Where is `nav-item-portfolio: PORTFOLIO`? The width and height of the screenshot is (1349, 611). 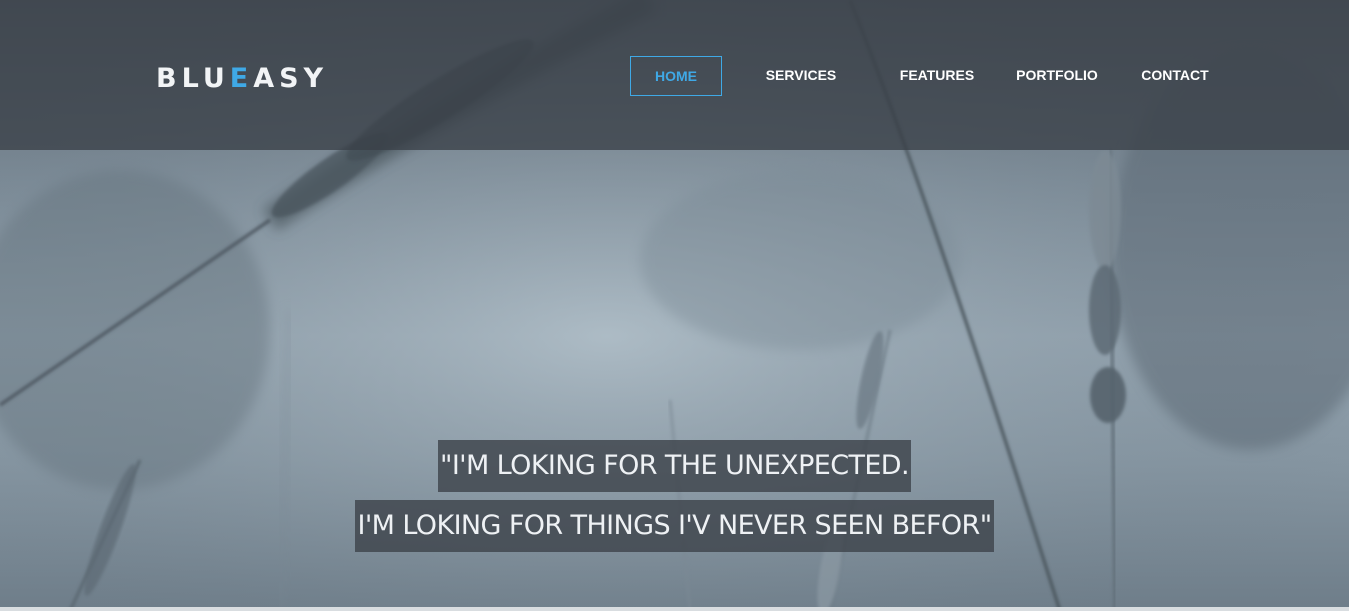
nav-item-portfolio: PORTFOLIO is located at coordinates (1057, 76).